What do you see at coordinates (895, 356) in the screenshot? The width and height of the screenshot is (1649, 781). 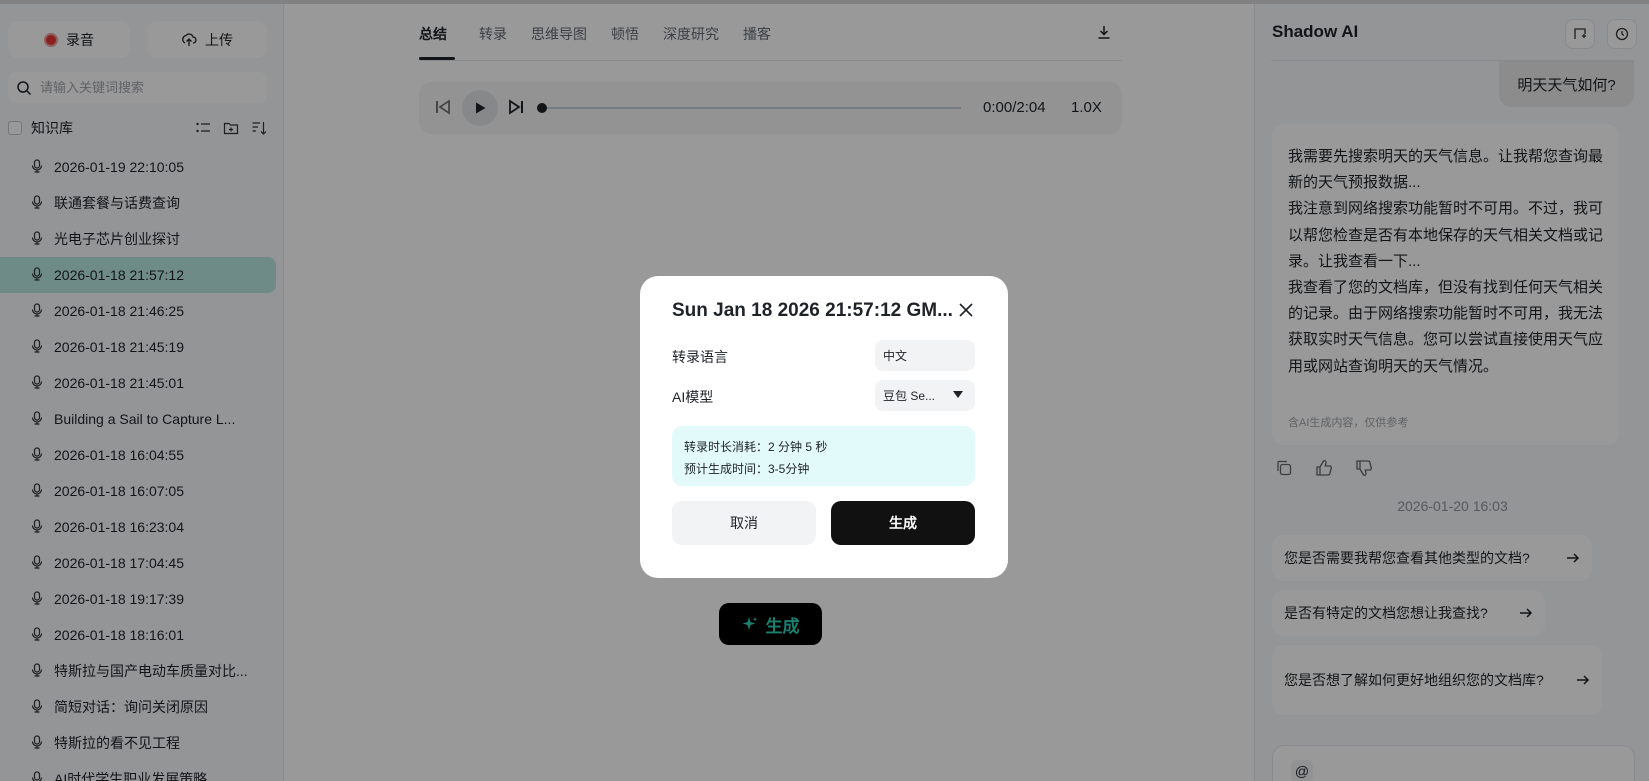 I see `language-value: 中文` at bounding box center [895, 356].